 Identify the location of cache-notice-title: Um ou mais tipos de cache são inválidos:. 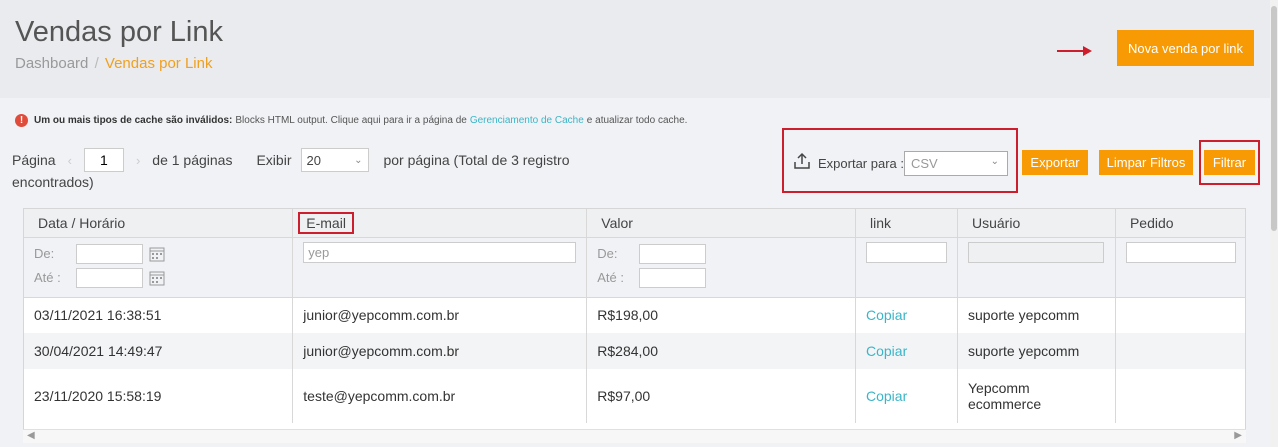
(133, 120).